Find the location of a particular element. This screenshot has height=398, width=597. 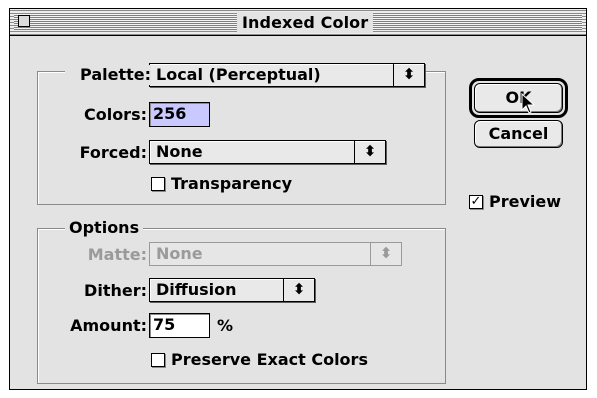

preview-label: Preview is located at coordinates (525, 201).